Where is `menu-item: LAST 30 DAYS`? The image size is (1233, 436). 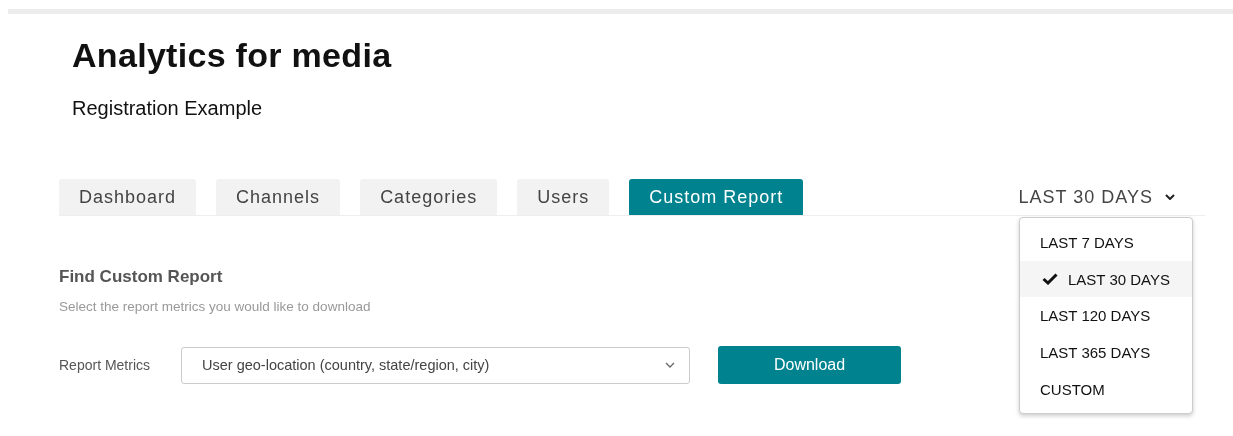 menu-item: LAST 30 DAYS is located at coordinates (1106, 279).